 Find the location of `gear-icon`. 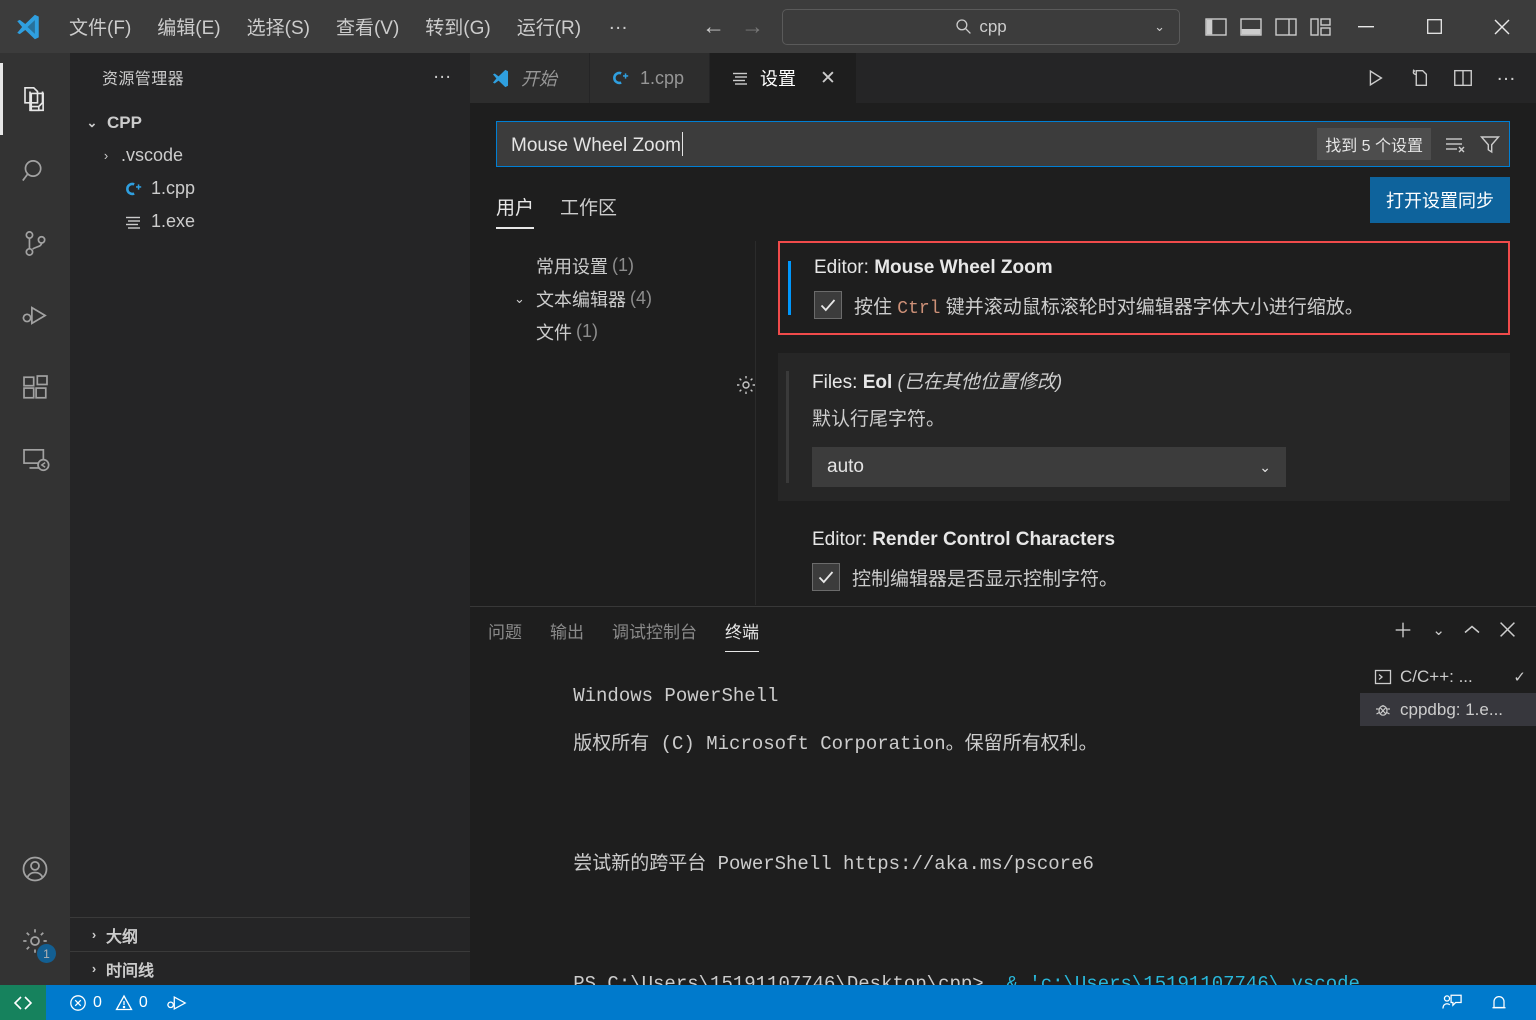

gear-icon is located at coordinates (746, 385).